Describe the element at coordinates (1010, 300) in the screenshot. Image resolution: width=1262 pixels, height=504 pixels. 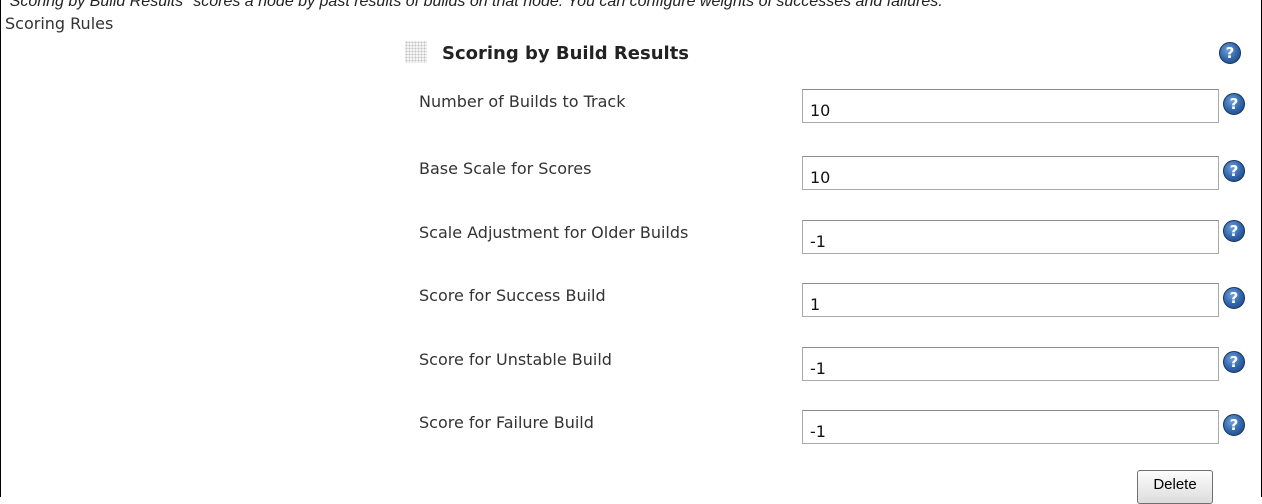
I see `success-score-input` at that location.